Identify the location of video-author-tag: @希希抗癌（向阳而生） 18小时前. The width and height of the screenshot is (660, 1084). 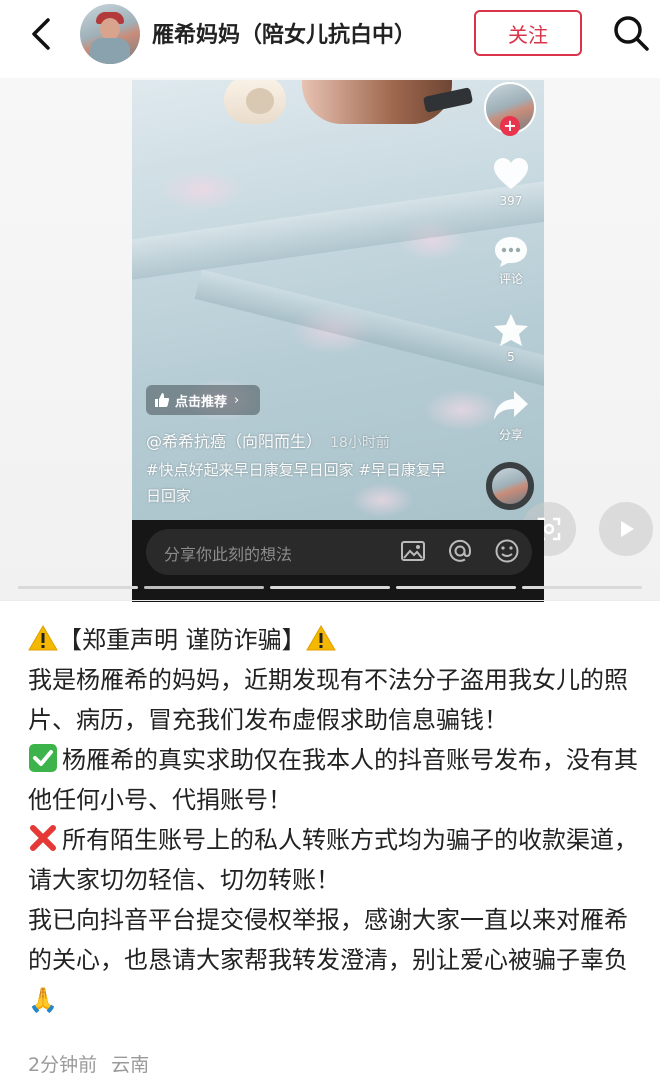
(268, 440).